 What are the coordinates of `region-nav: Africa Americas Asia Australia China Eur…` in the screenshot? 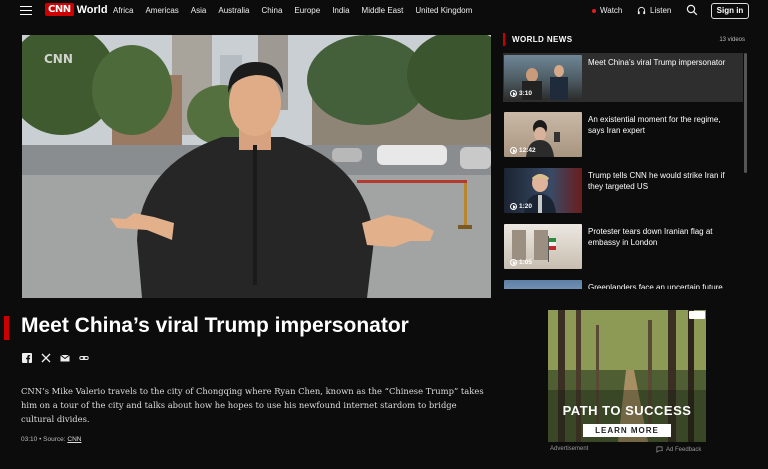 It's located at (298, 10).